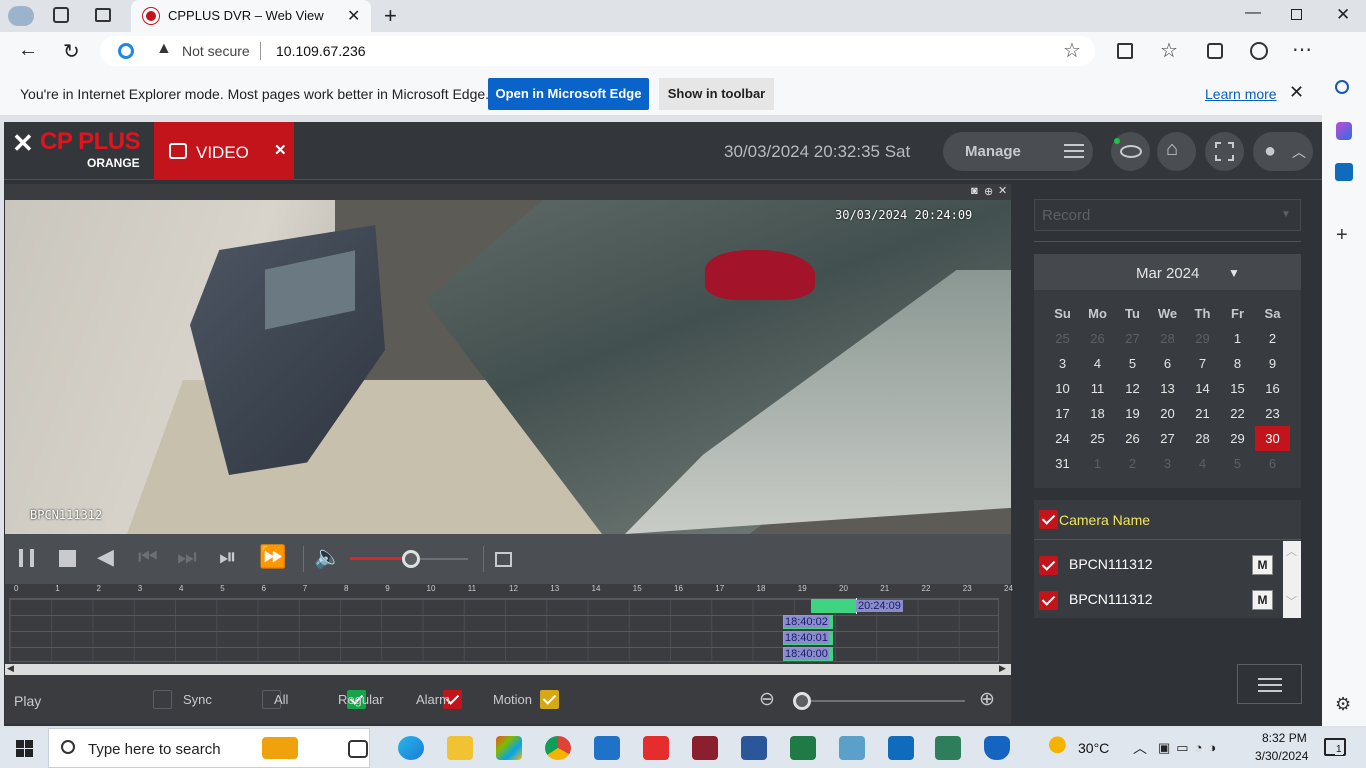 This screenshot has height=768, width=1366. What do you see at coordinates (705, 748) in the screenshot?
I see `app-icon` at bounding box center [705, 748].